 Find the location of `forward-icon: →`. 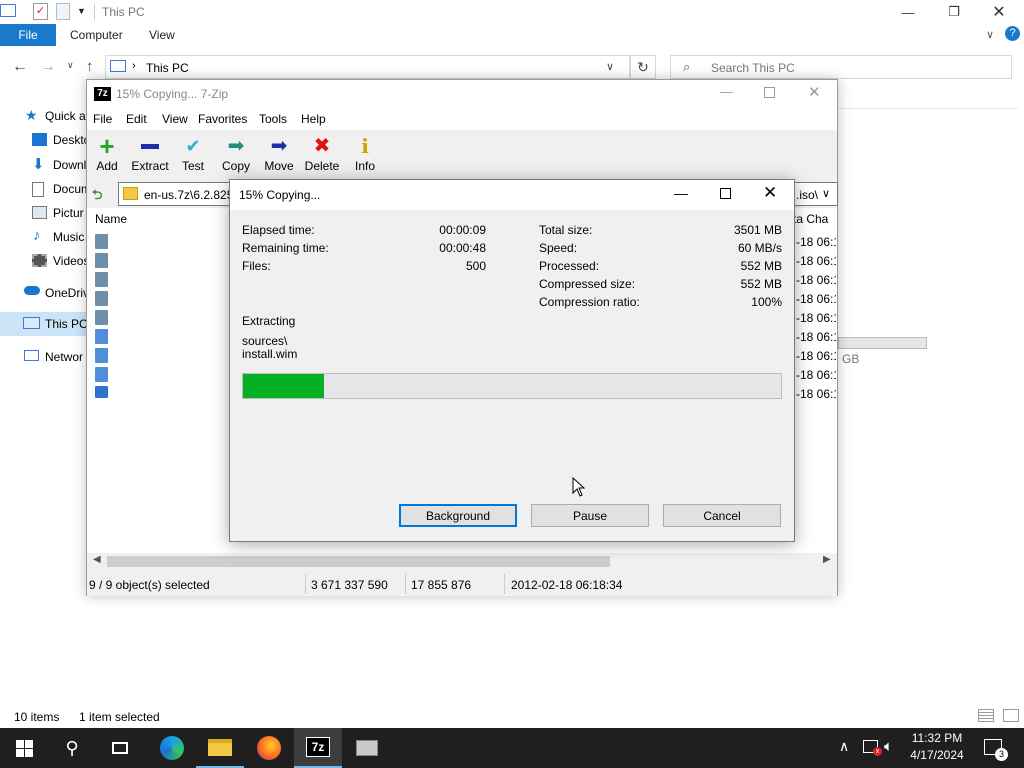

forward-icon: → is located at coordinates (48, 67).